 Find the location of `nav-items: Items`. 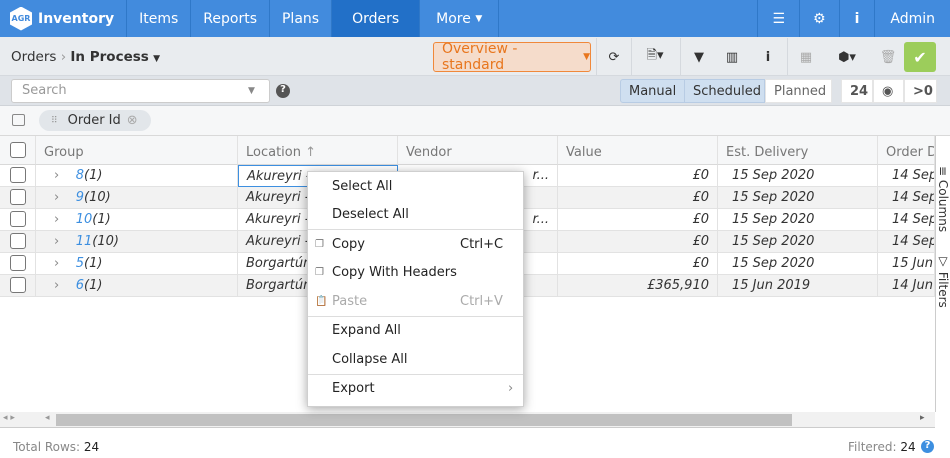

nav-items: Items is located at coordinates (159, 18).